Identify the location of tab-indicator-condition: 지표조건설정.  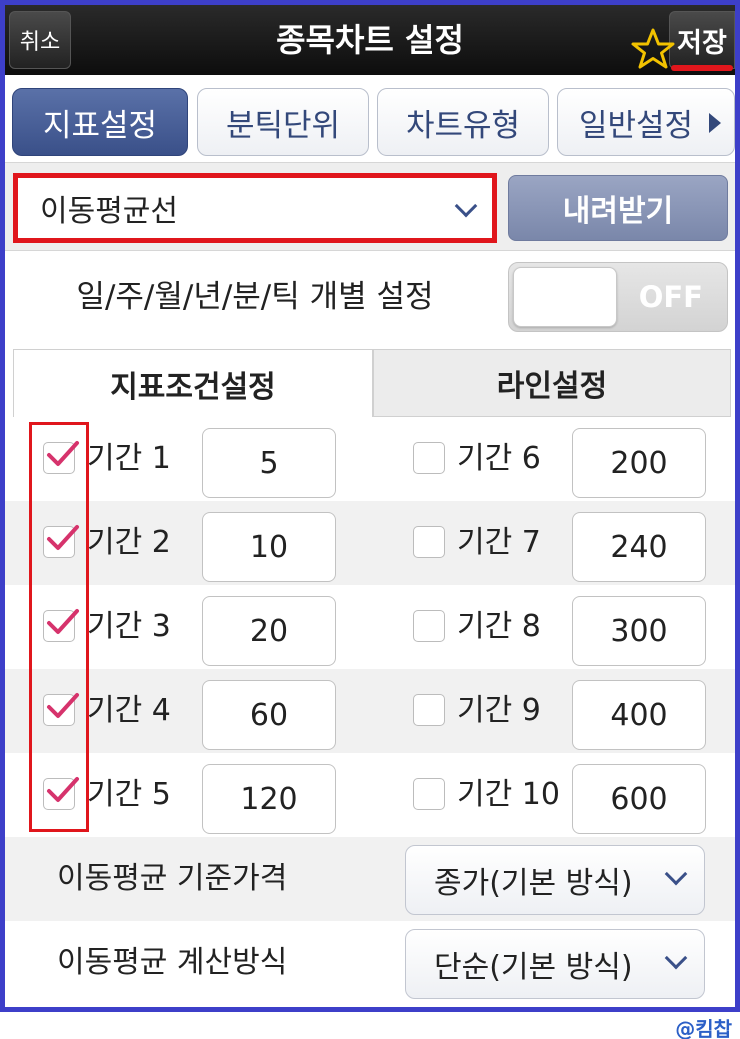
(193, 383).